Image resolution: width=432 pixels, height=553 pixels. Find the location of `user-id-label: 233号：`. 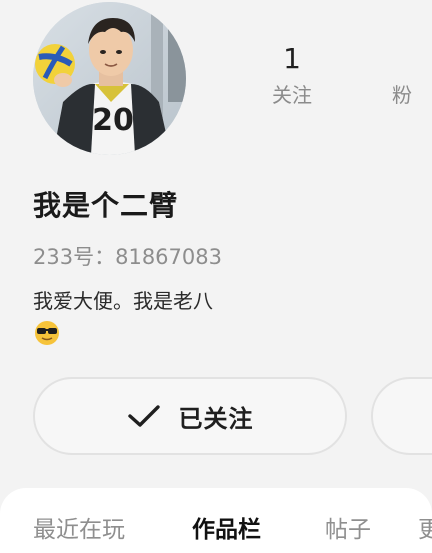

user-id-label: 233号： is located at coordinates (74, 257).